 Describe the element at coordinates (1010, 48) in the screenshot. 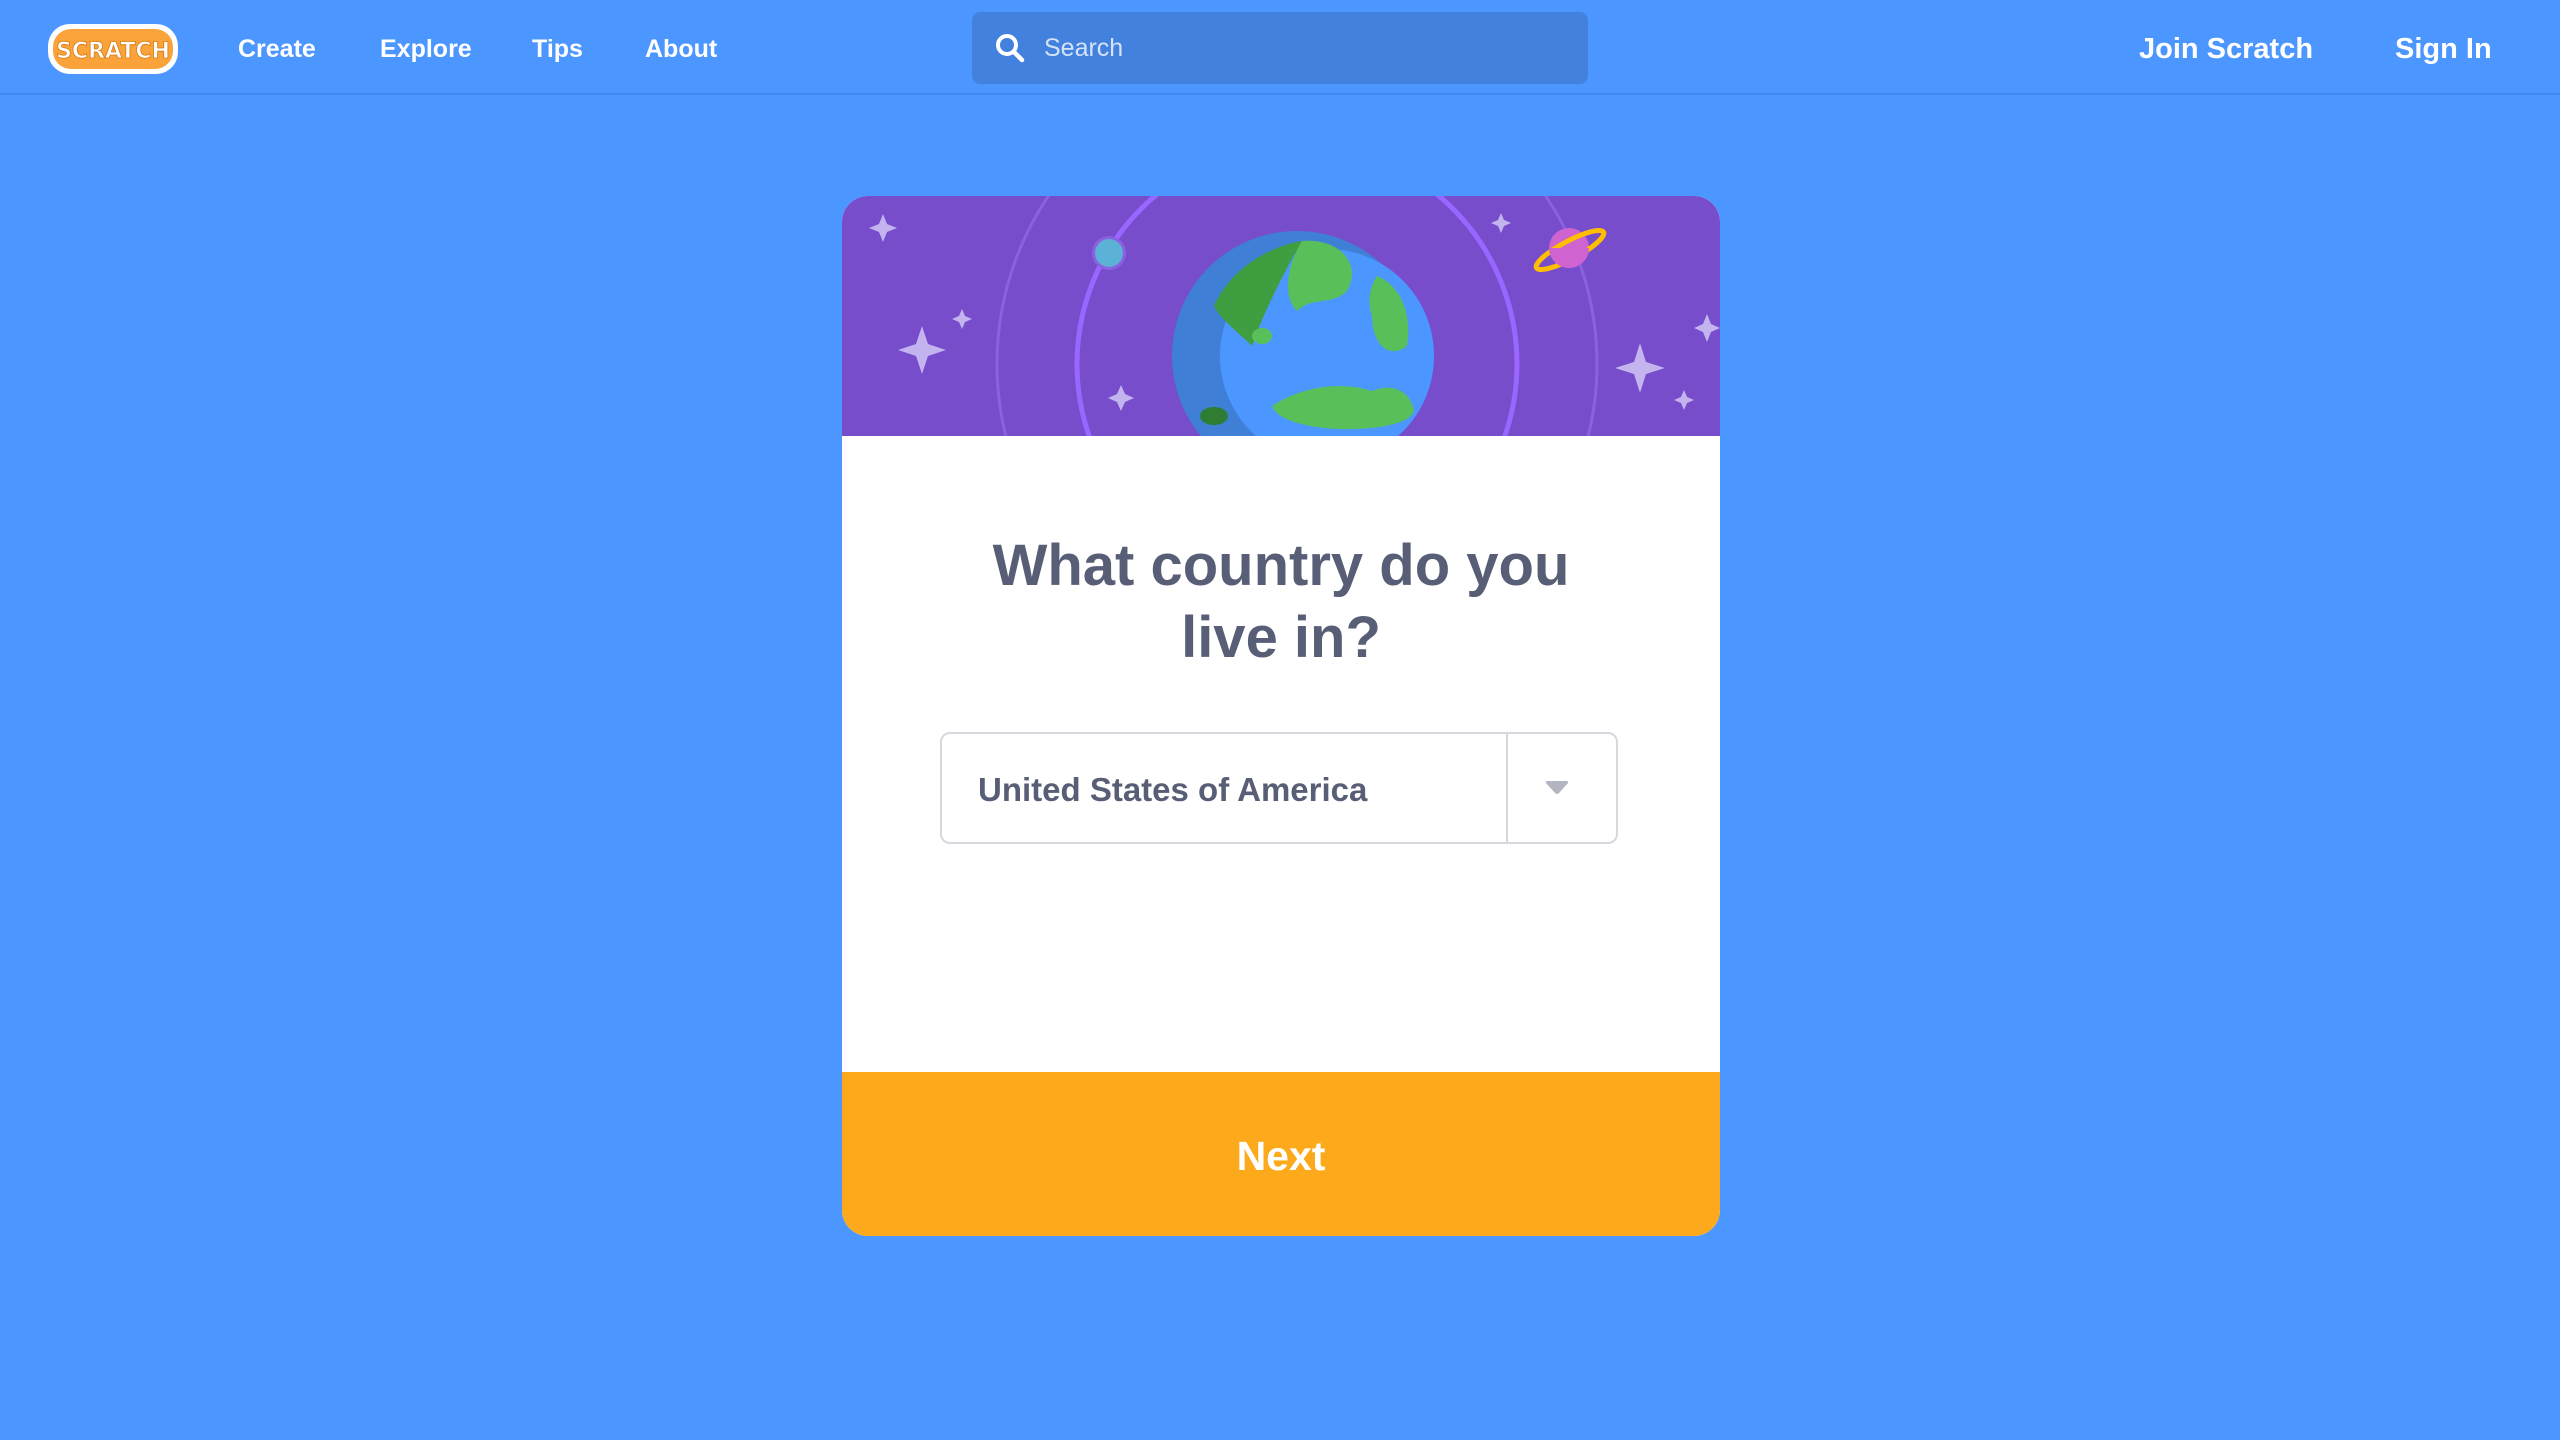

I see `search-icon` at that location.